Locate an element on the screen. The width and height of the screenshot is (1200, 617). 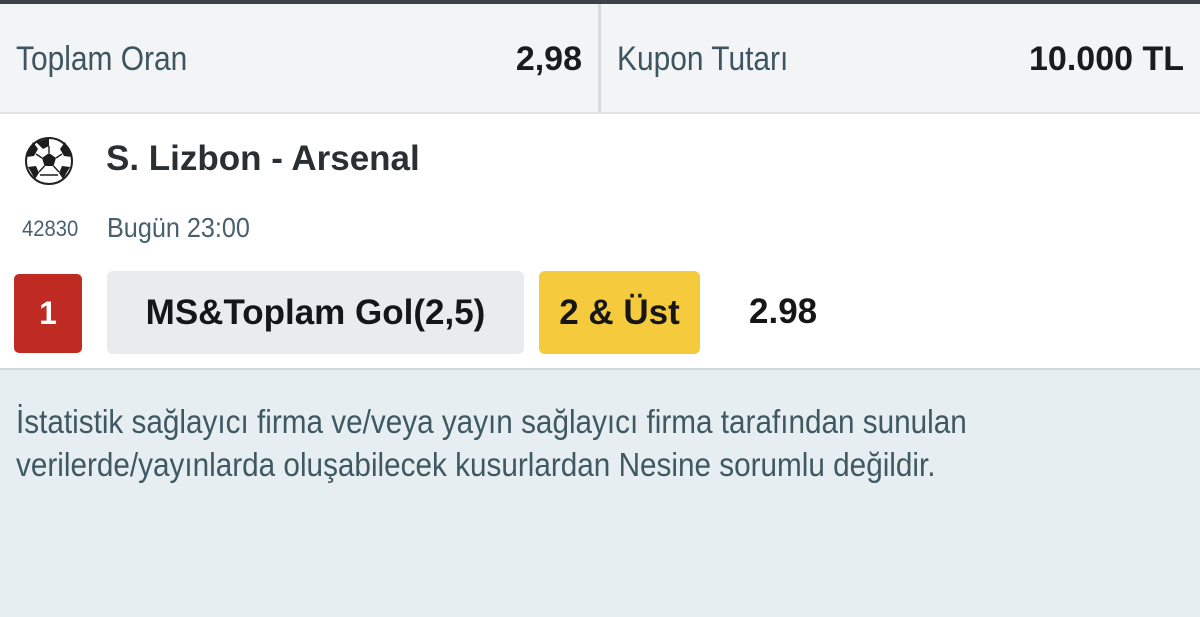
odd-value: 2.98 is located at coordinates (783, 311).